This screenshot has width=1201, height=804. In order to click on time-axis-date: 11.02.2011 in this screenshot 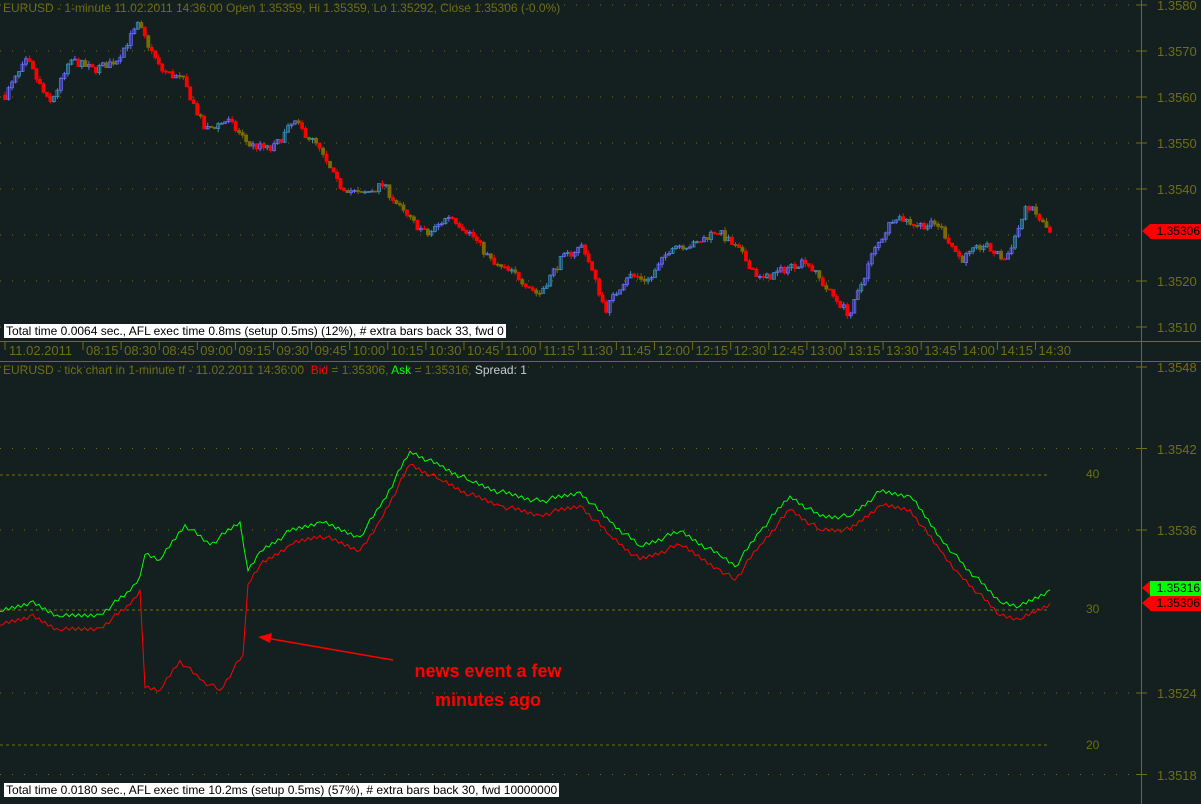, I will do `click(41, 350)`.